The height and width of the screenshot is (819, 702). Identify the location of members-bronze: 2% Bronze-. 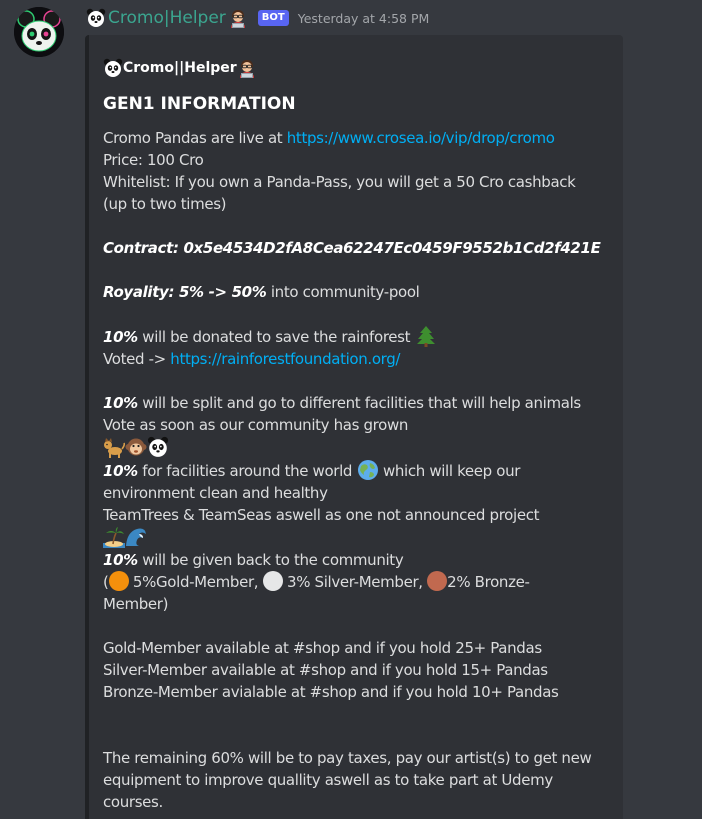
(488, 582).